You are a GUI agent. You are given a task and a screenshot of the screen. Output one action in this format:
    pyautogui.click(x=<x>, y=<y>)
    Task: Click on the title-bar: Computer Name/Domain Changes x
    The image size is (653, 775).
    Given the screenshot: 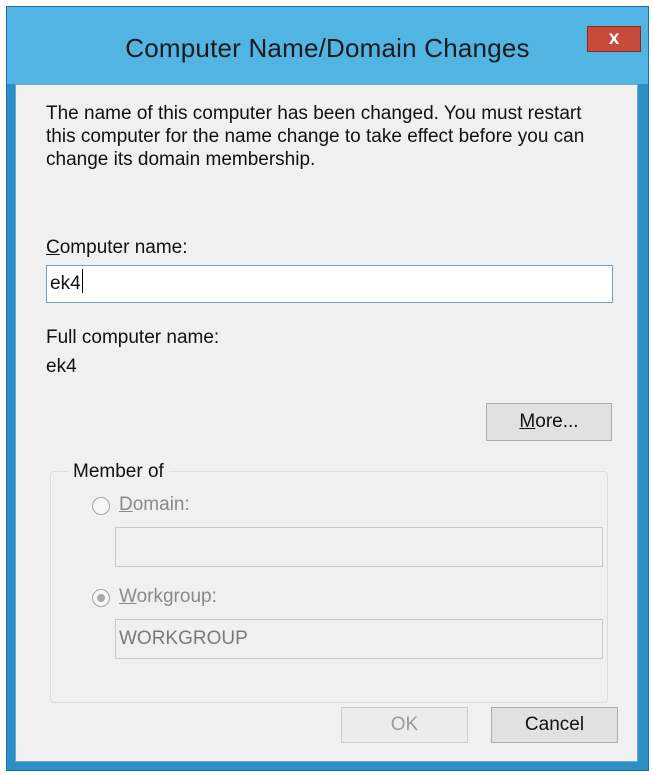 What is the action you would take?
    pyautogui.click(x=327, y=45)
    